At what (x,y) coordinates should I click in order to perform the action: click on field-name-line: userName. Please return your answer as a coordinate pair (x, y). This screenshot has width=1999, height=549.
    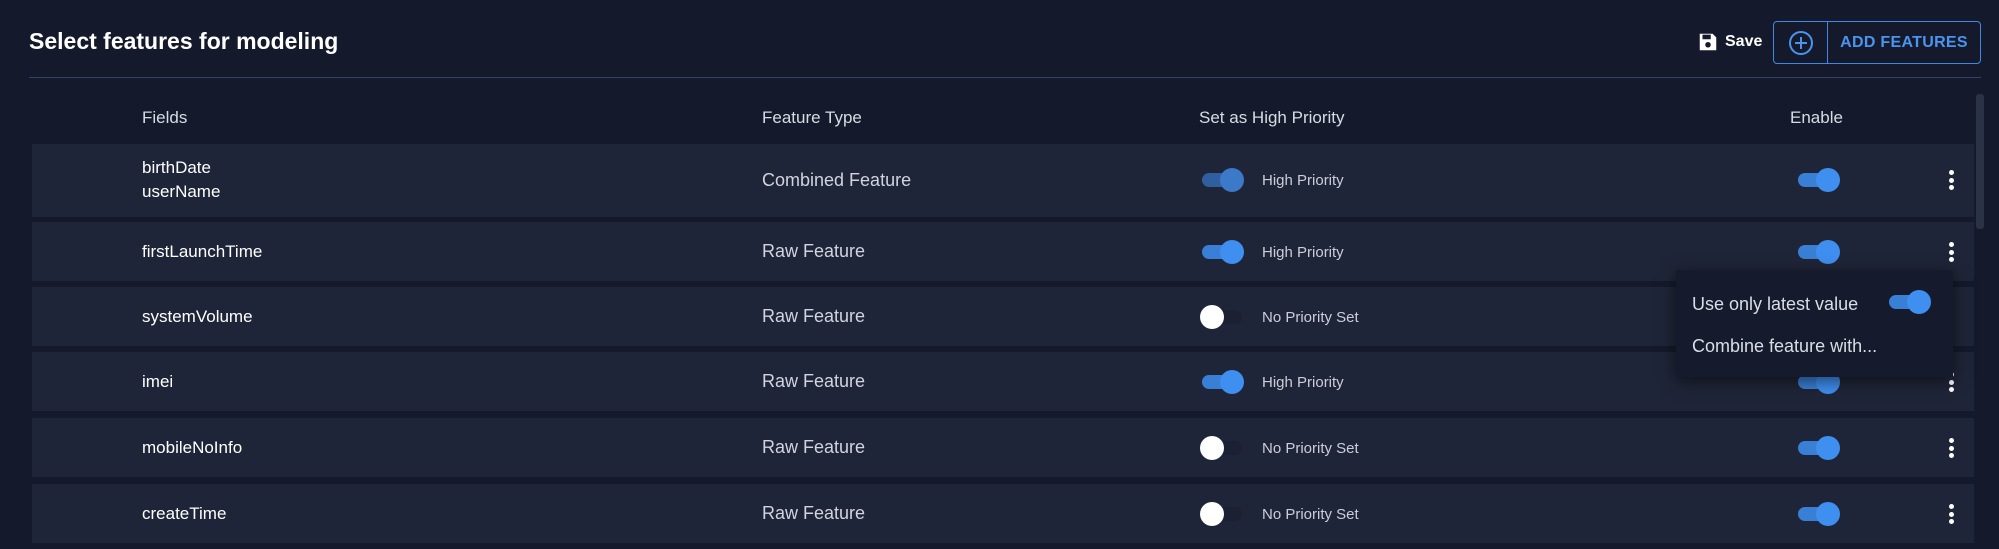
    Looking at the image, I should click on (181, 191).